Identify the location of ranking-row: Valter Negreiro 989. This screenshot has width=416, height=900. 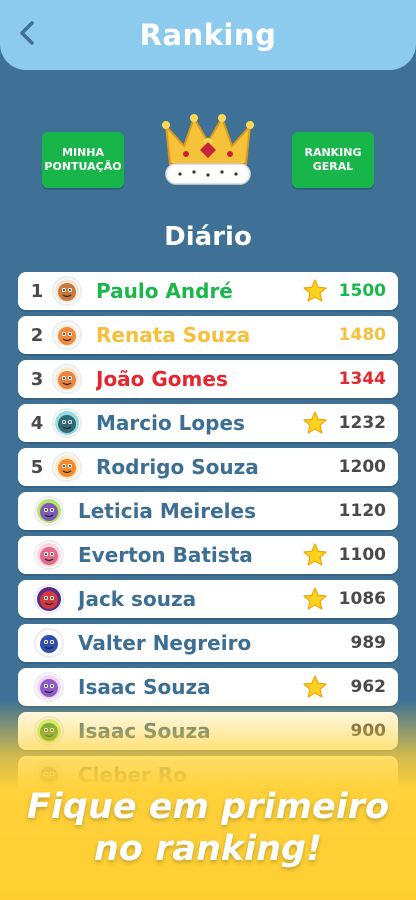
(208, 643).